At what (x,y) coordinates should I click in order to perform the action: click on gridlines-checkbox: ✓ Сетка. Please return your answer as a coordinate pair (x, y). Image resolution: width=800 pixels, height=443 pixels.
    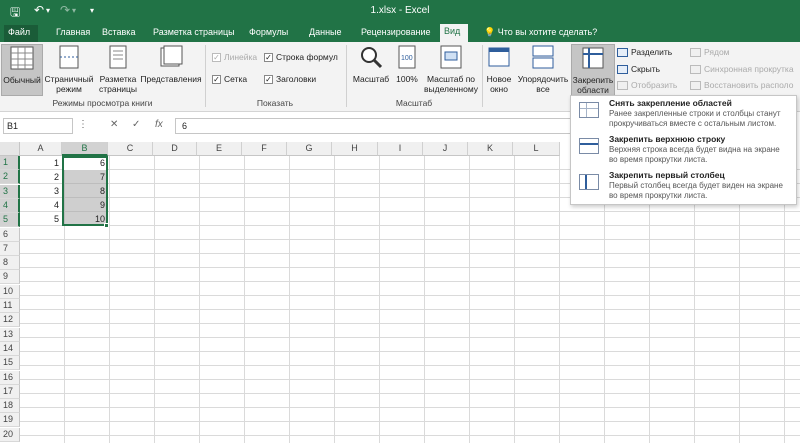
    Looking at the image, I should click on (229, 79).